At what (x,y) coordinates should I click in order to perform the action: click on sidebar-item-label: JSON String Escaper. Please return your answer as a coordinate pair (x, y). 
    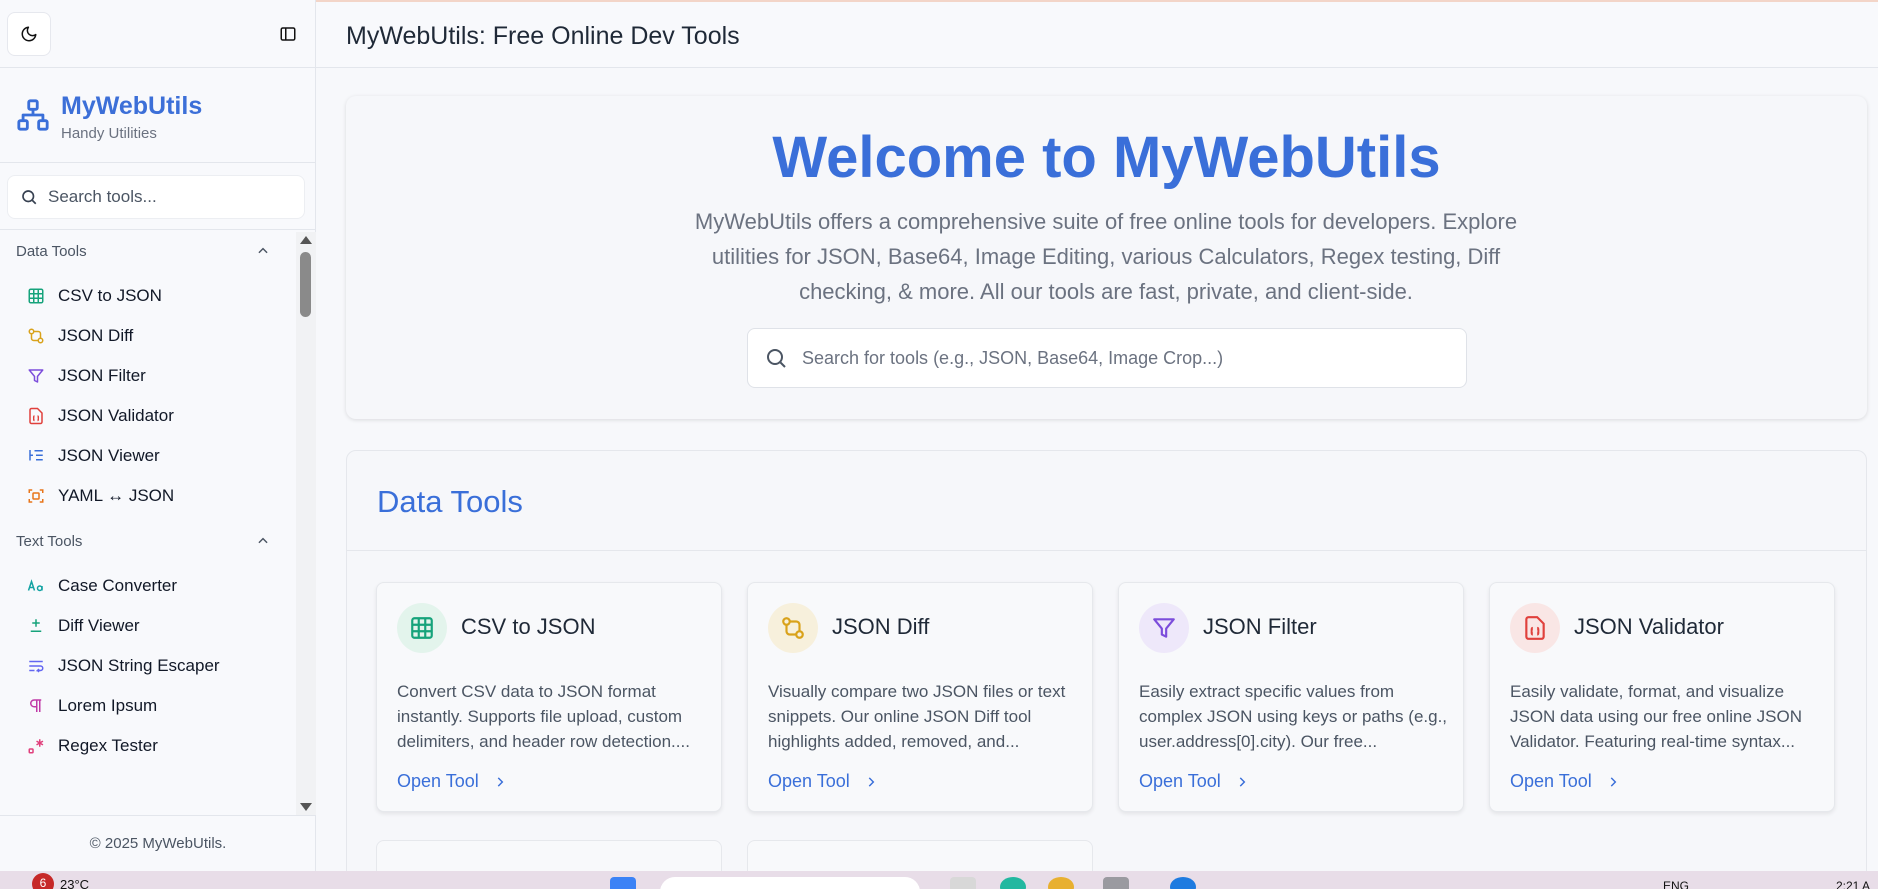
    Looking at the image, I should click on (139, 665).